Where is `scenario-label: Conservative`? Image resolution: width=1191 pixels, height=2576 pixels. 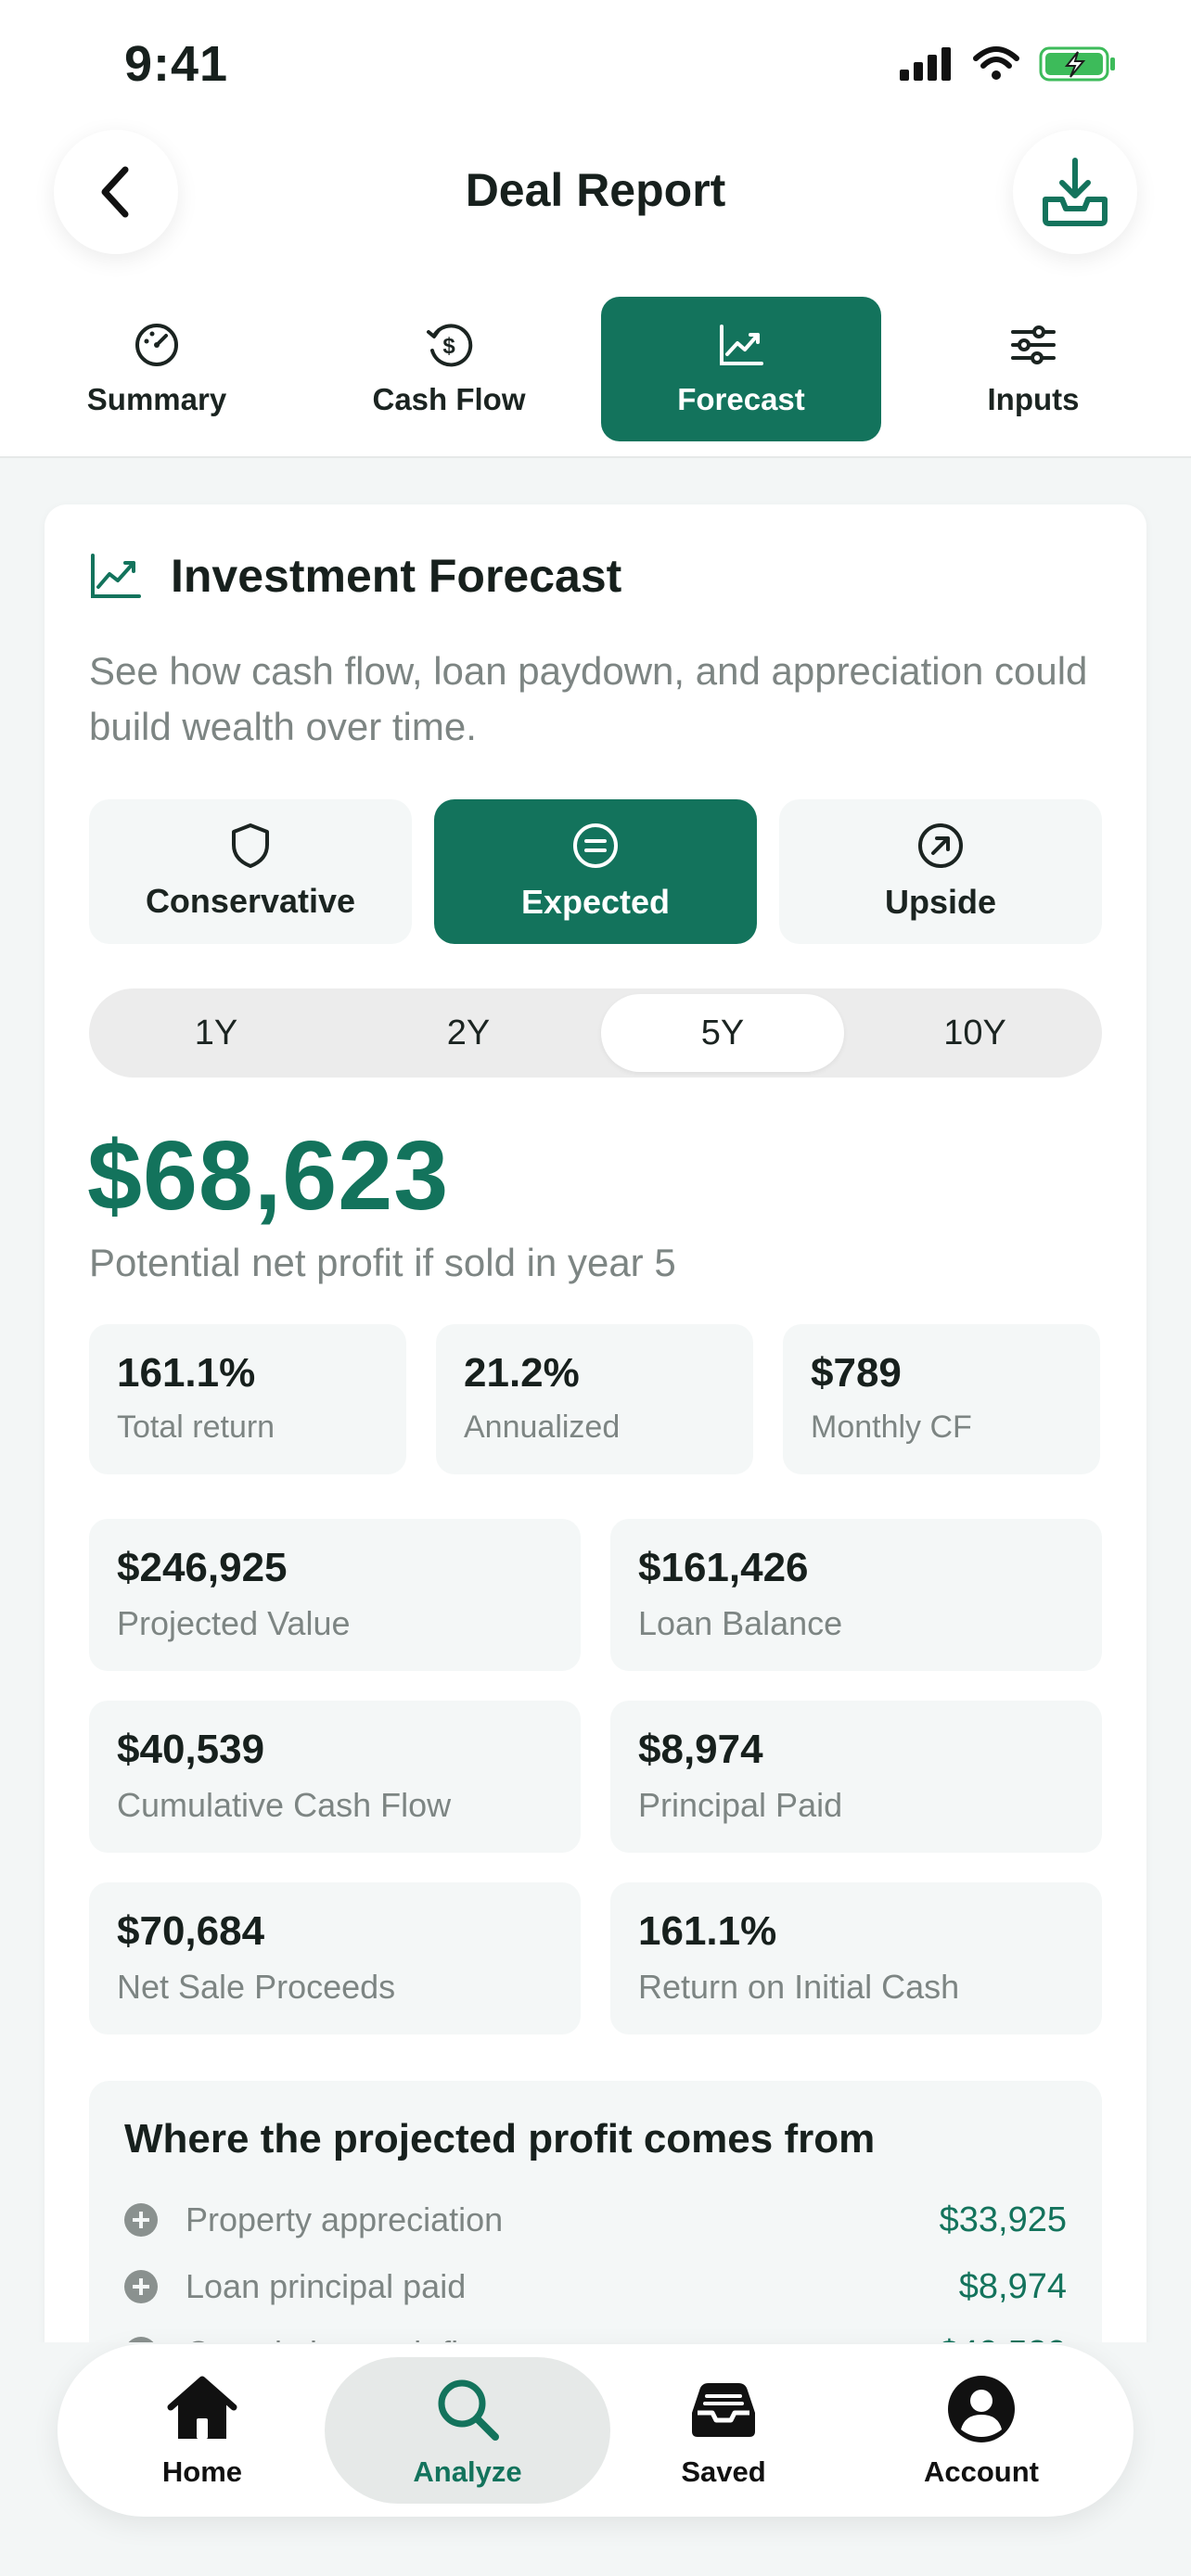 scenario-label: Conservative is located at coordinates (250, 901).